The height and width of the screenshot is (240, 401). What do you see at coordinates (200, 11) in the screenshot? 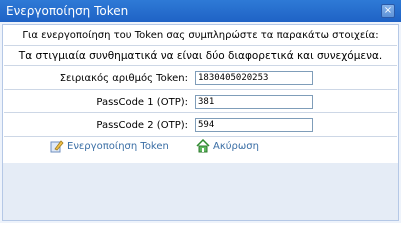
I see `dialog-titlebar: Ενεργοποίηση Token ×` at bounding box center [200, 11].